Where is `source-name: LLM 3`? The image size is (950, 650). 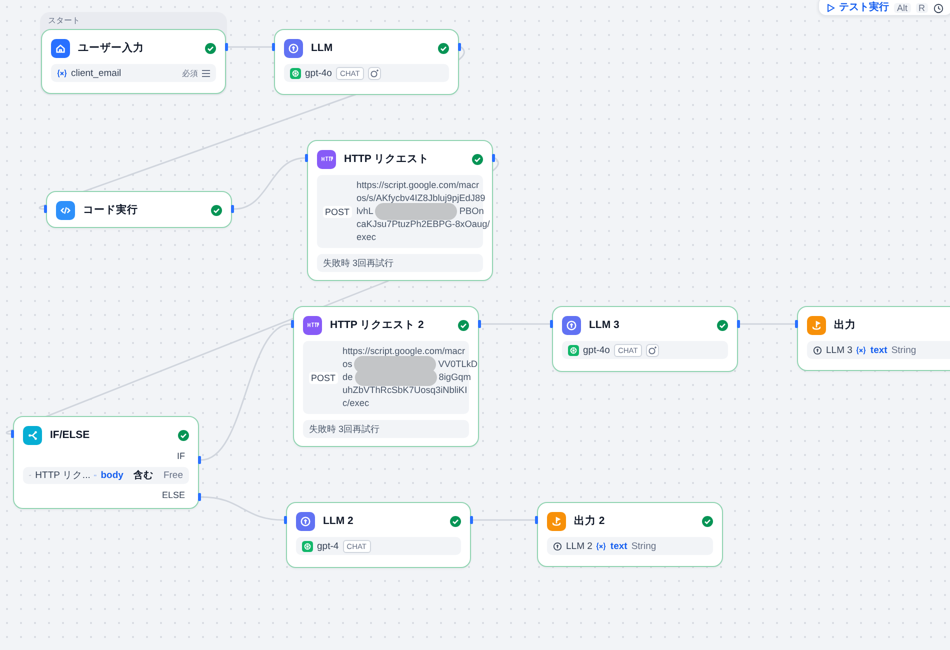 source-name: LLM 3 is located at coordinates (839, 350).